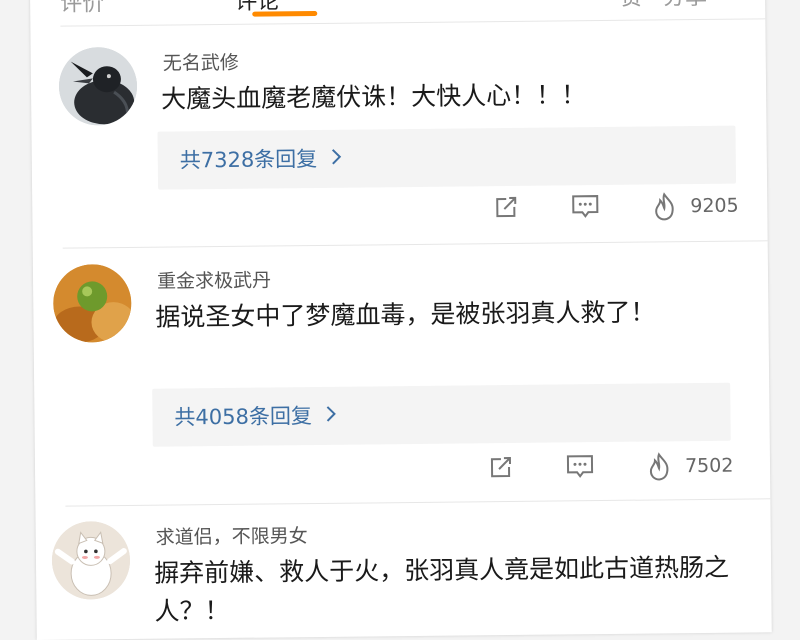 The width and height of the screenshot is (800, 640). Describe the element at coordinates (441, 414) in the screenshot. I see `view-replies-button: 共4058条回复` at that location.